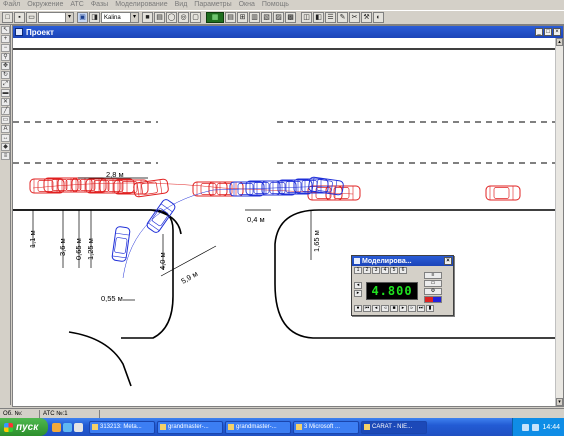  What do you see at coordinates (7, 17) in the screenshot?
I see `new-icon: □` at bounding box center [7, 17].